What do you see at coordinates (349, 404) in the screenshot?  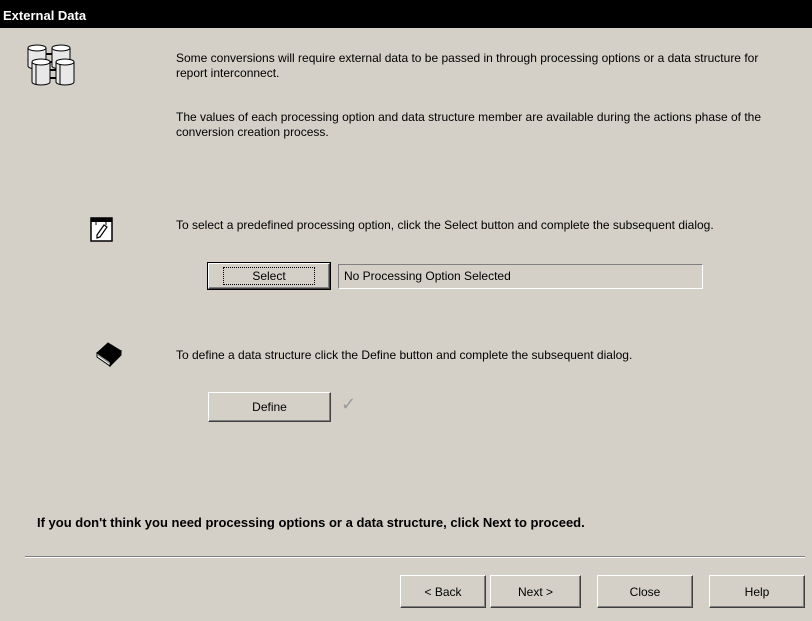 I see `checkmark-icon: ✓` at bounding box center [349, 404].